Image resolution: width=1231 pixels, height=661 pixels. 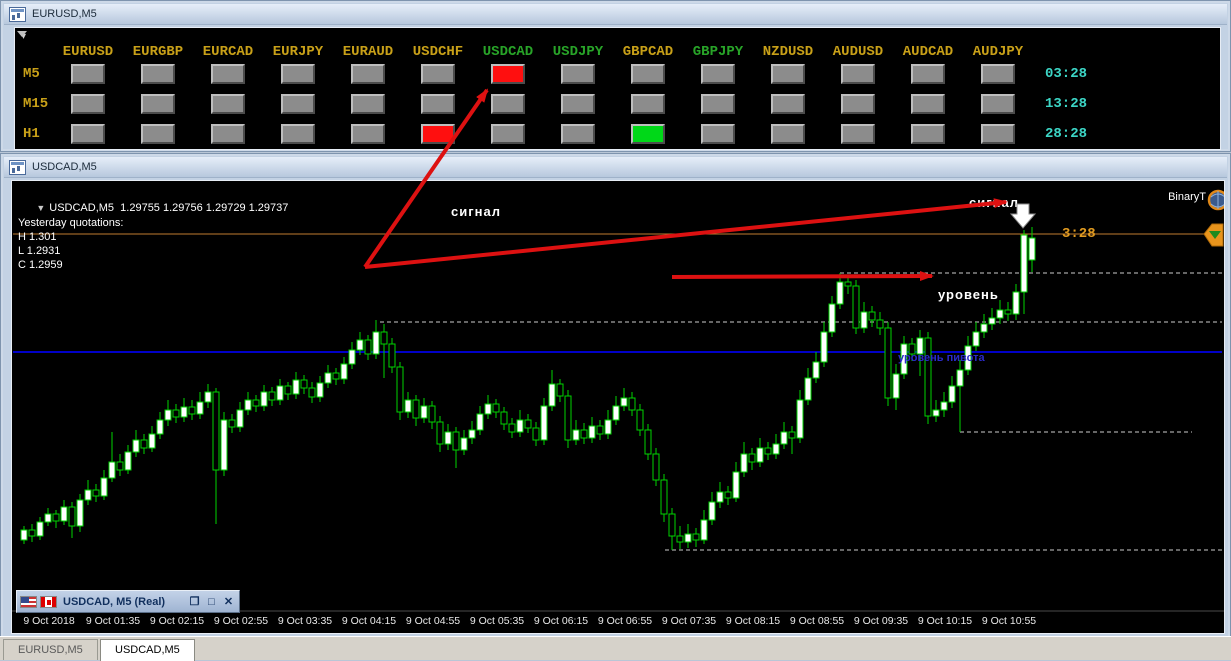 What do you see at coordinates (648, 52) in the screenshot?
I see `pair-header-gbpcad: GBPCAD` at bounding box center [648, 52].